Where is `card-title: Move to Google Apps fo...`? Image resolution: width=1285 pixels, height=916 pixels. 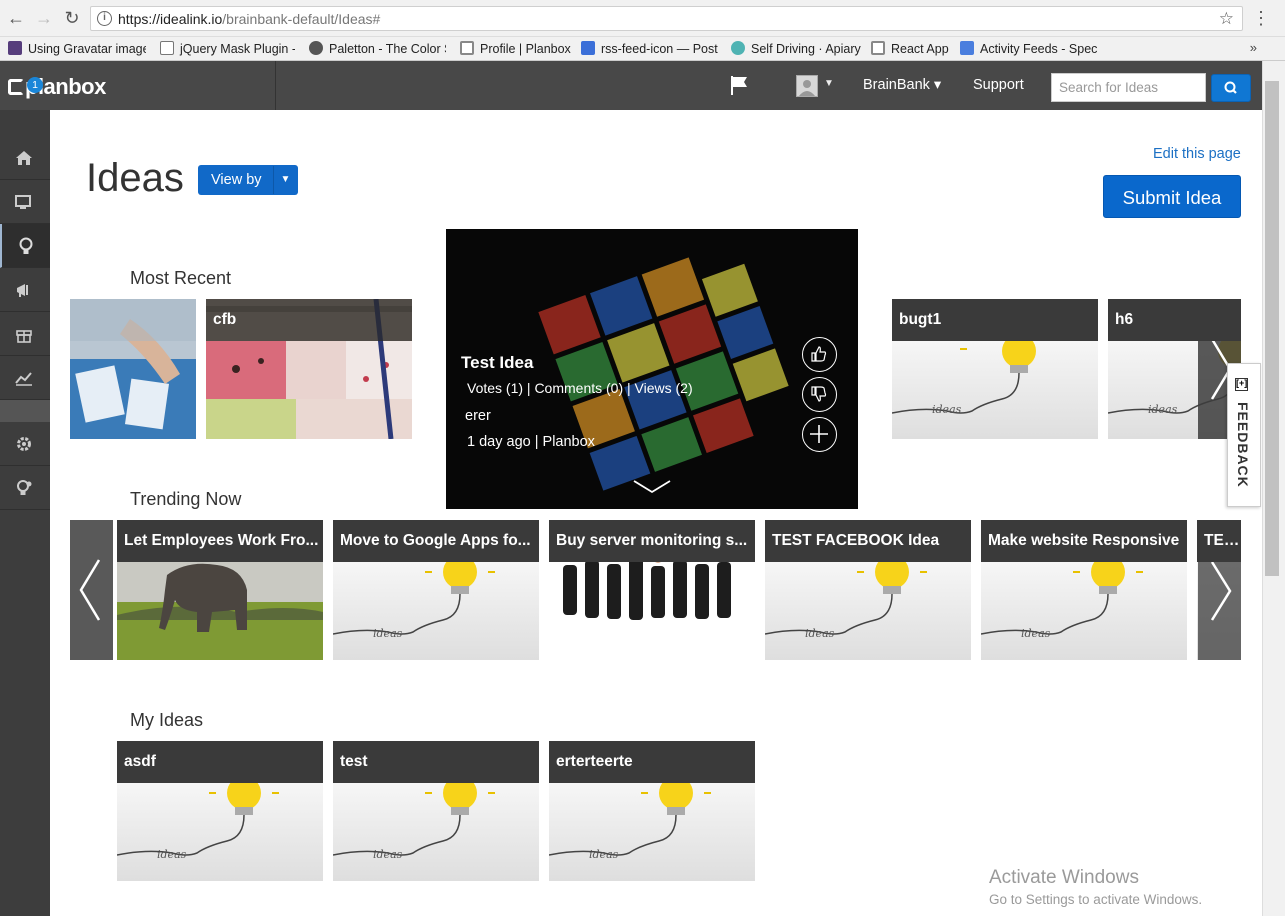 card-title: Move to Google Apps fo... is located at coordinates (436, 541).